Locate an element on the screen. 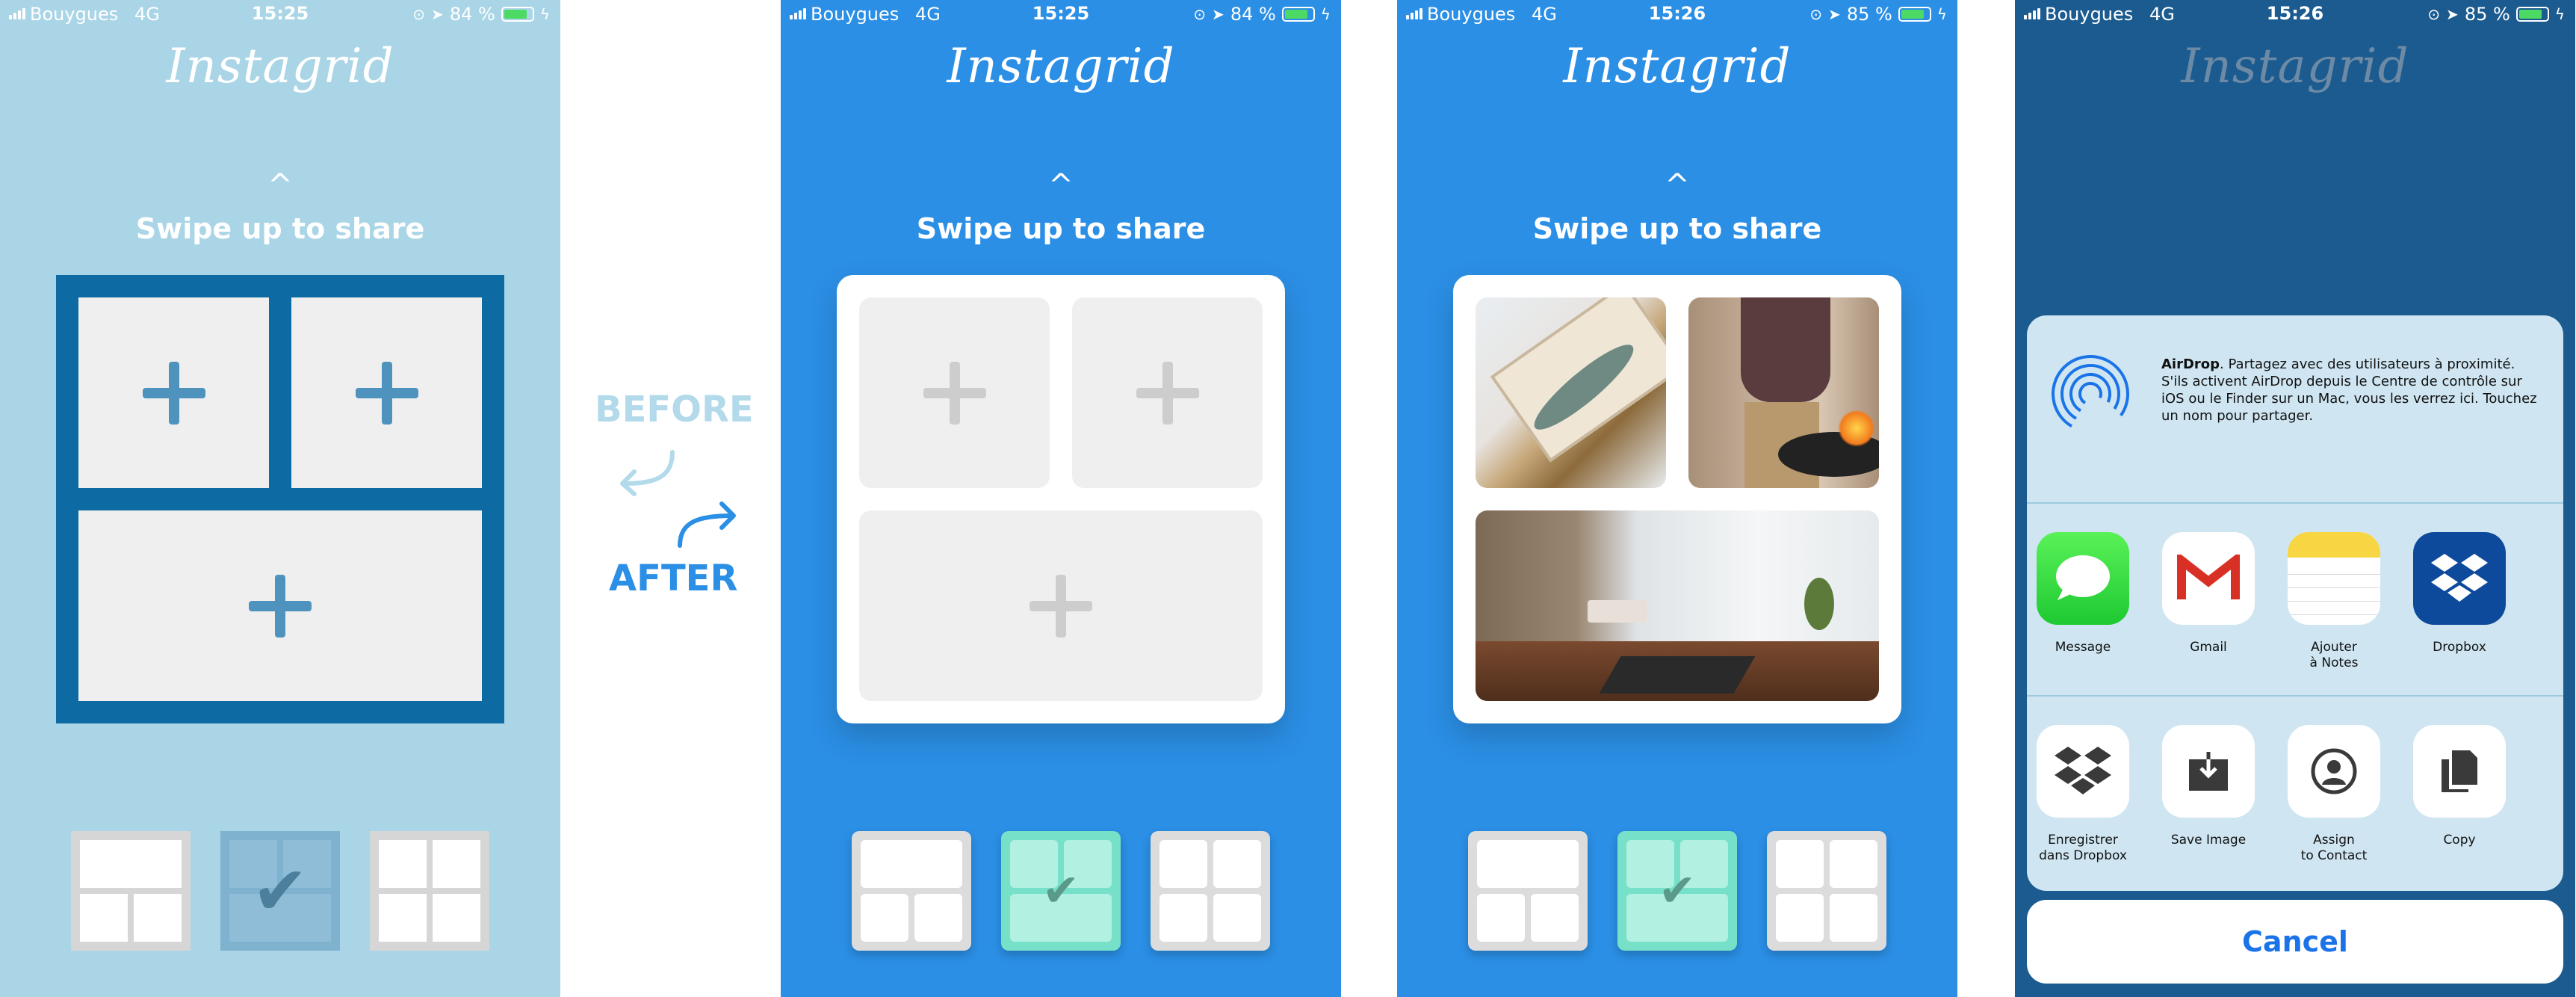  photo-food is located at coordinates (1571, 392).